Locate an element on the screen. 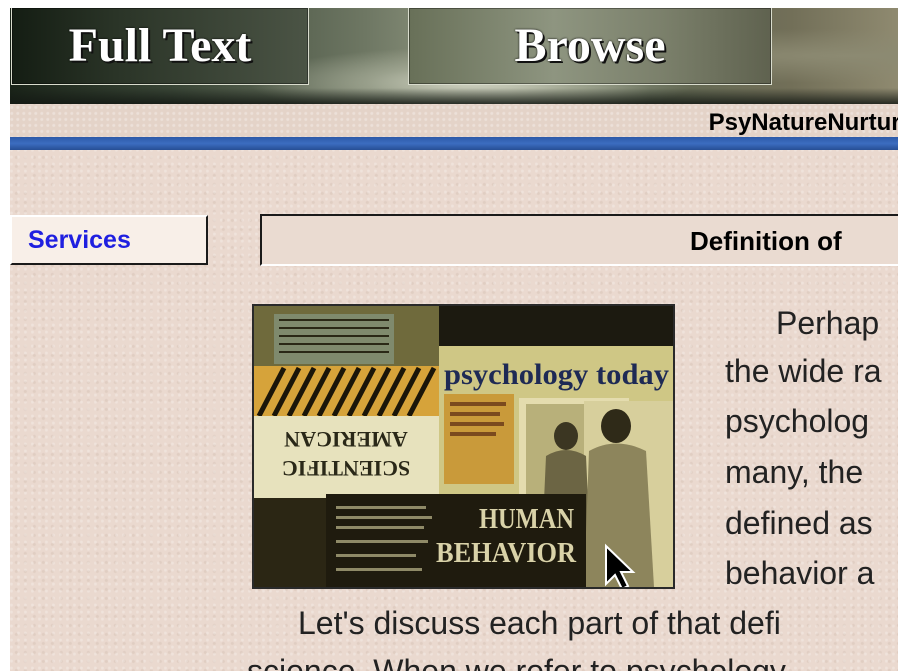 This screenshot has height=671, width=898. blue-divider is located at coordinates (454, 143).